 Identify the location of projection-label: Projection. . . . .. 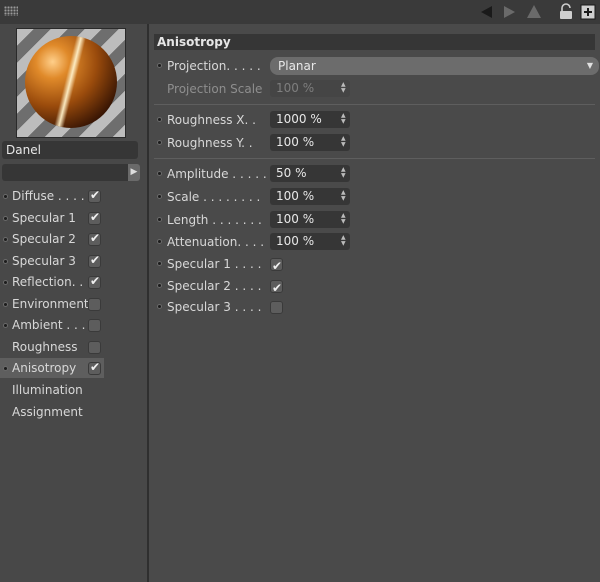
(214, 66).